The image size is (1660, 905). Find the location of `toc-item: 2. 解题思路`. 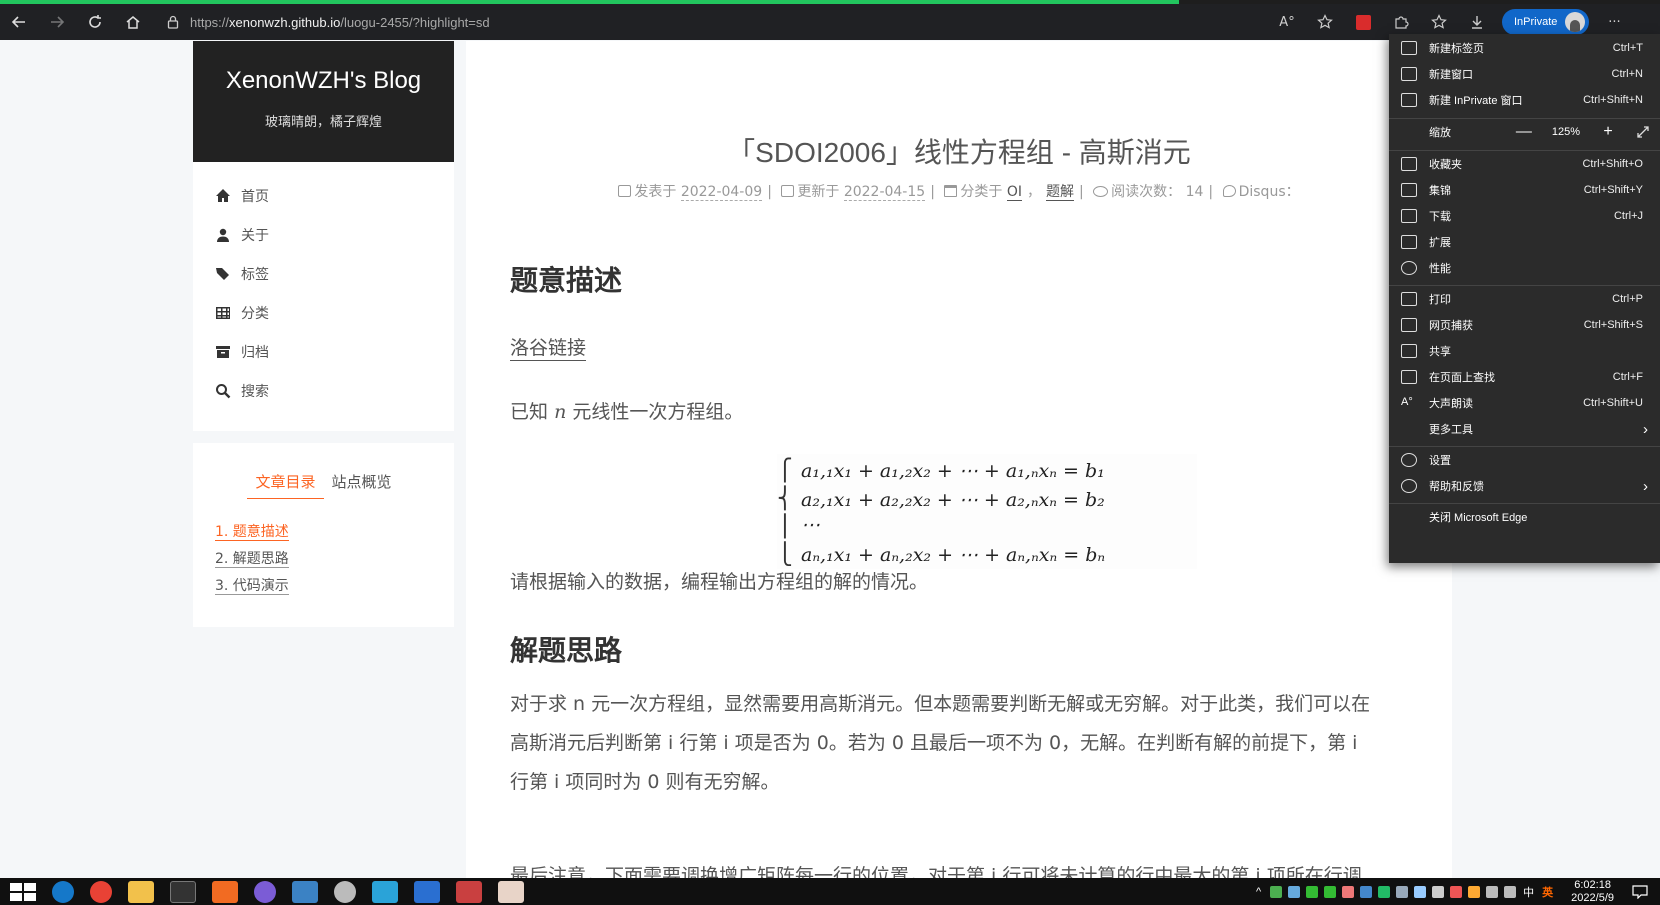

toc-item: 2. 解题思路 is located at coordinates (334, 561).